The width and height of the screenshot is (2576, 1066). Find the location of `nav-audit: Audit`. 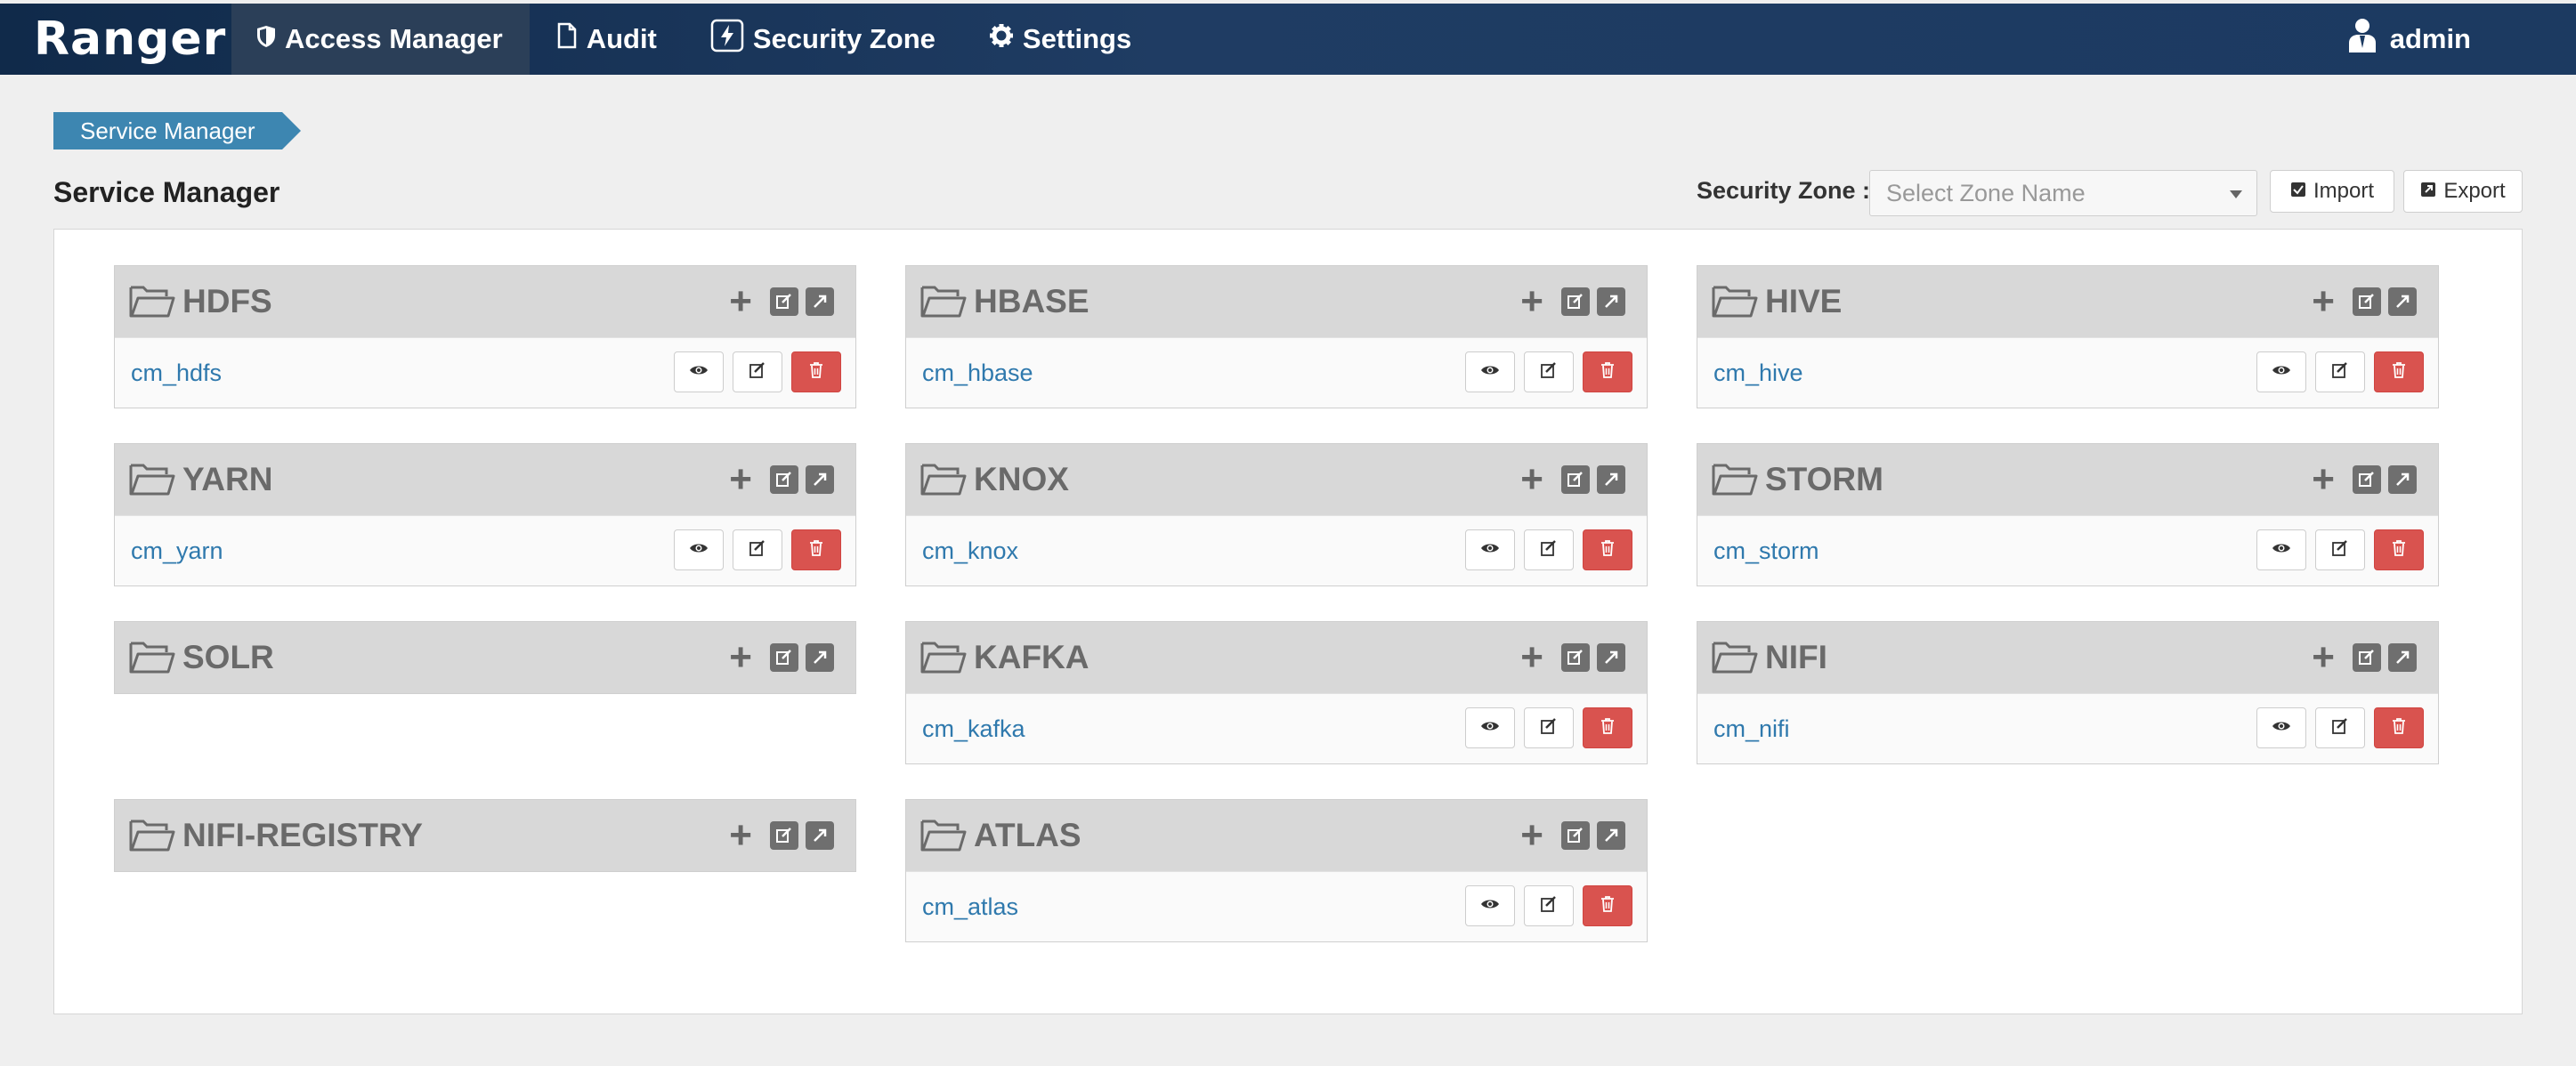

nav-audit: Audit is located at coordinates (607, 39).